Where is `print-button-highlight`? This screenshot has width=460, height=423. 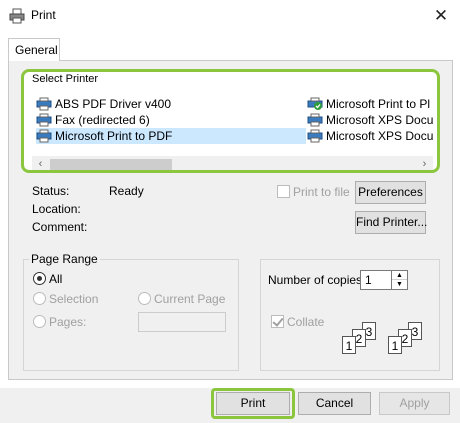 print-button-highlight is located at coordinates (253, 403).